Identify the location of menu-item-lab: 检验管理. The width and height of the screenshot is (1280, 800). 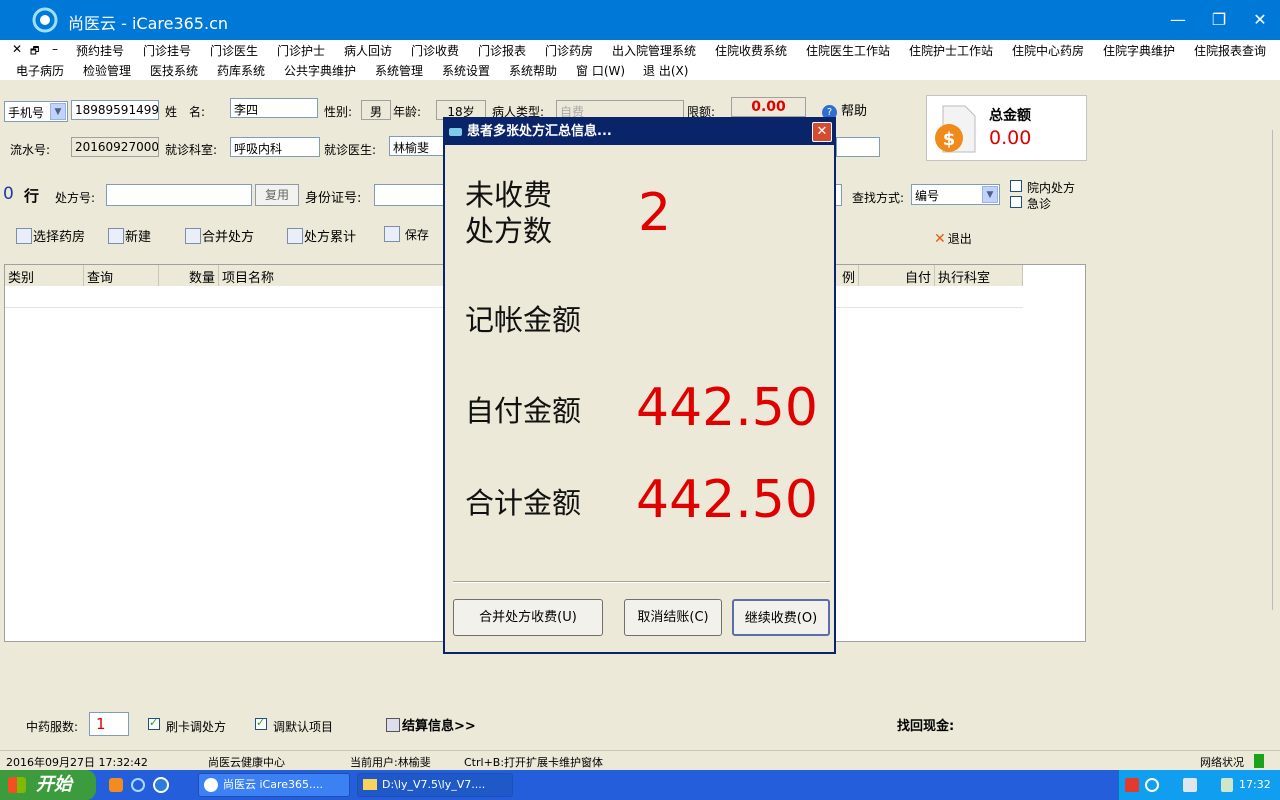
(107, 70).